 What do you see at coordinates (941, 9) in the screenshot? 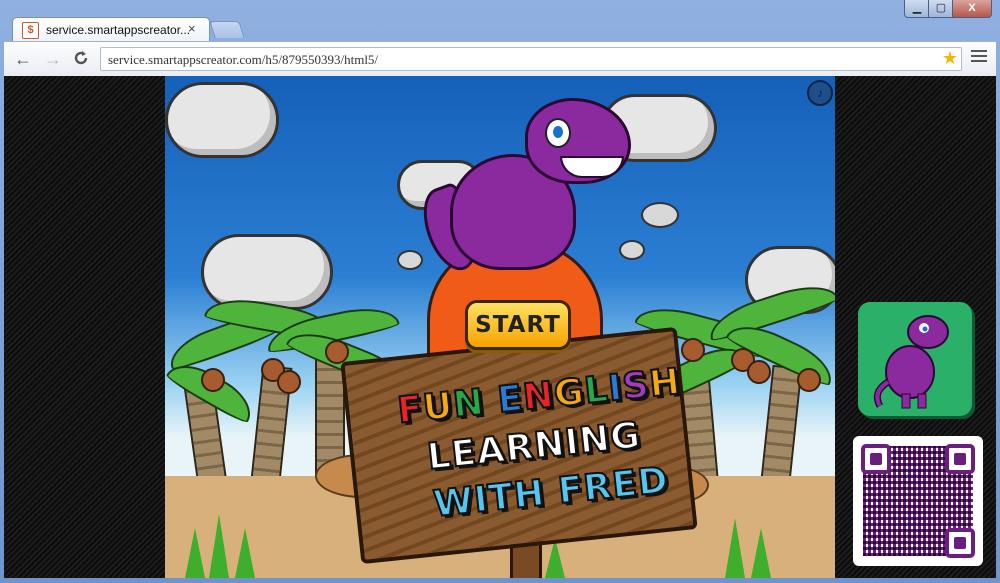
I see `maximize-button: ▢` at bounding box center [941, 9].